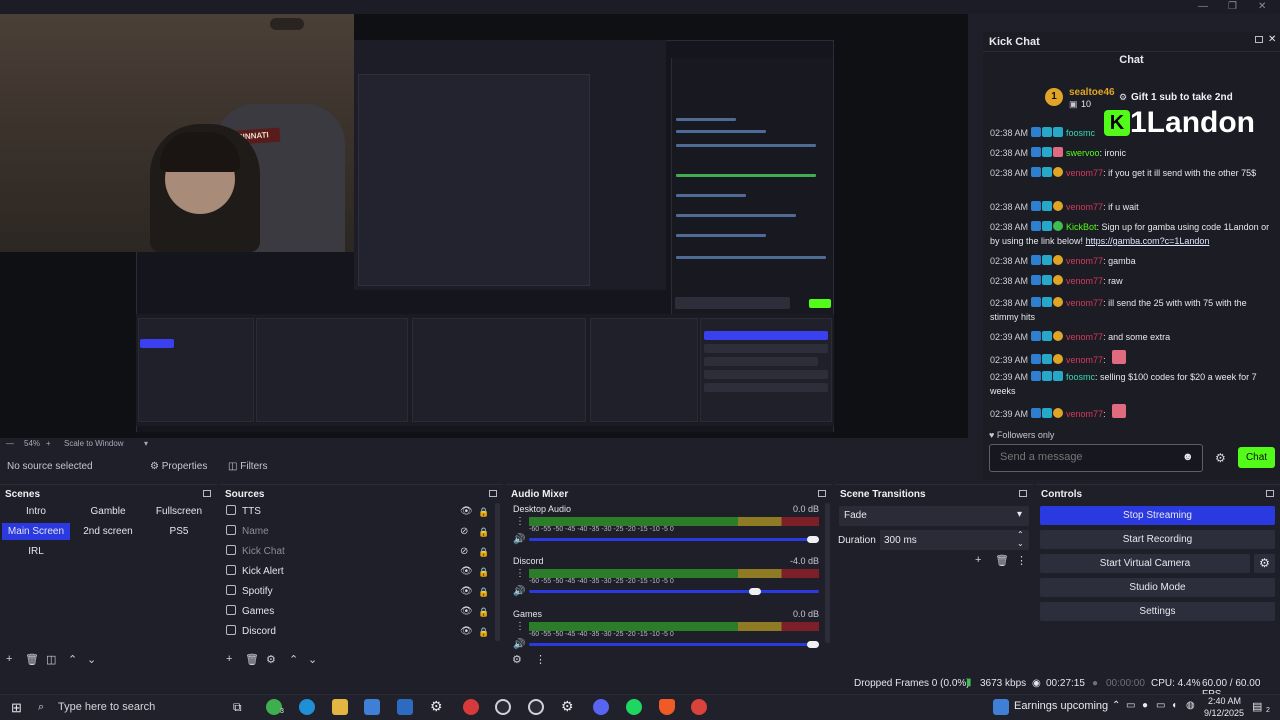 The width and height of the screenshot is (1280, 720). Describe the element at coordinates (1174, 705) in the screenshot. I see `volume-icon: ◖` at that location.